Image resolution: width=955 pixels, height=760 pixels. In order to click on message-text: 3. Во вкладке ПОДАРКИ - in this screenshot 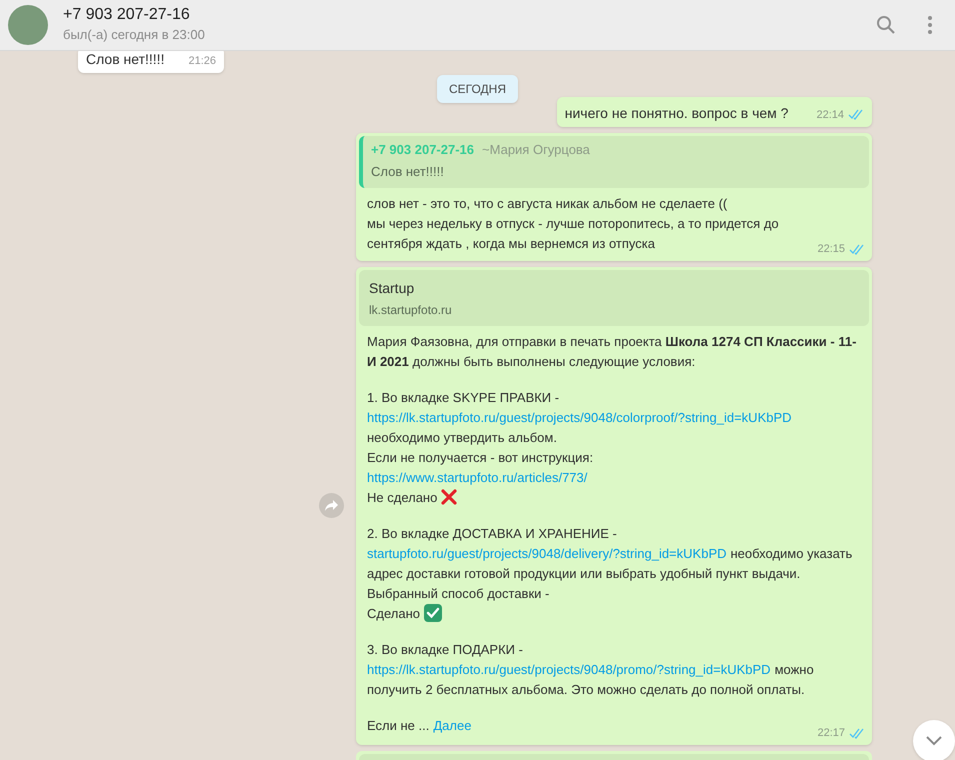, I will do `click(445, 649)`.